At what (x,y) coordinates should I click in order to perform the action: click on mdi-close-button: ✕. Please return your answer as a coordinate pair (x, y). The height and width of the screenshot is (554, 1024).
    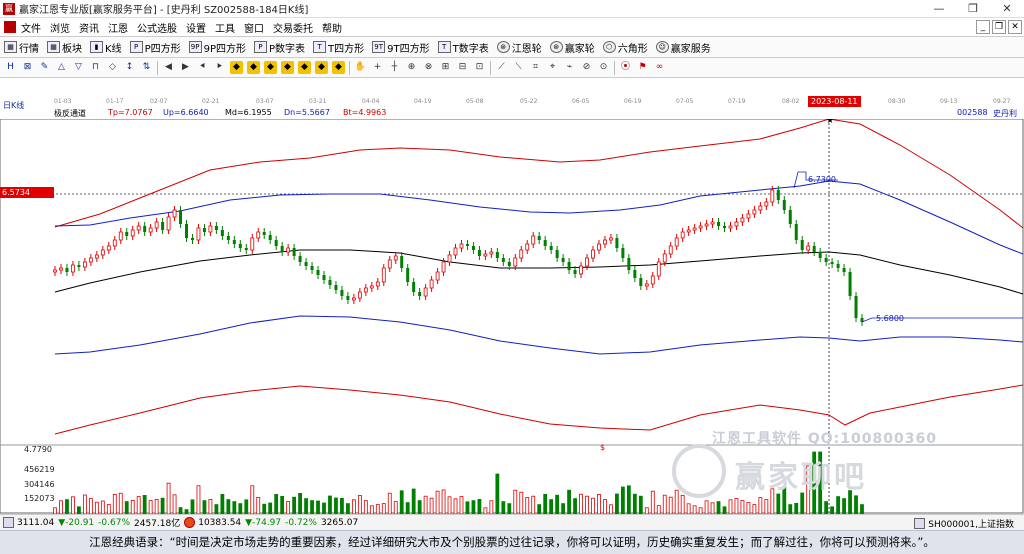
    Looking at the image, I should click on (1015, 27).